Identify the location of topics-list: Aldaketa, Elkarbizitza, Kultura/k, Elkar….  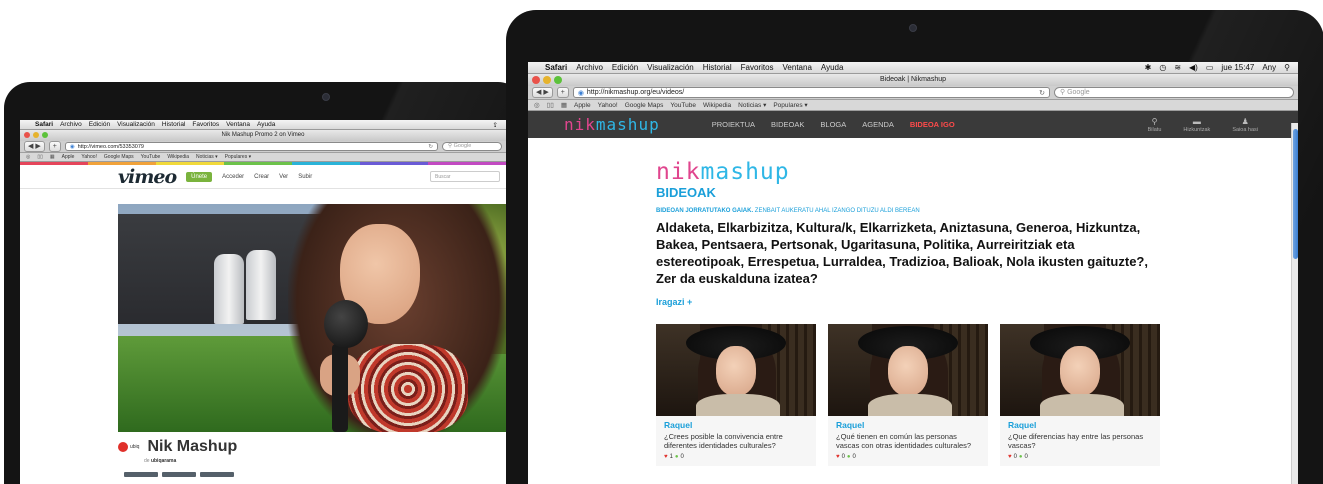
(906, 253).